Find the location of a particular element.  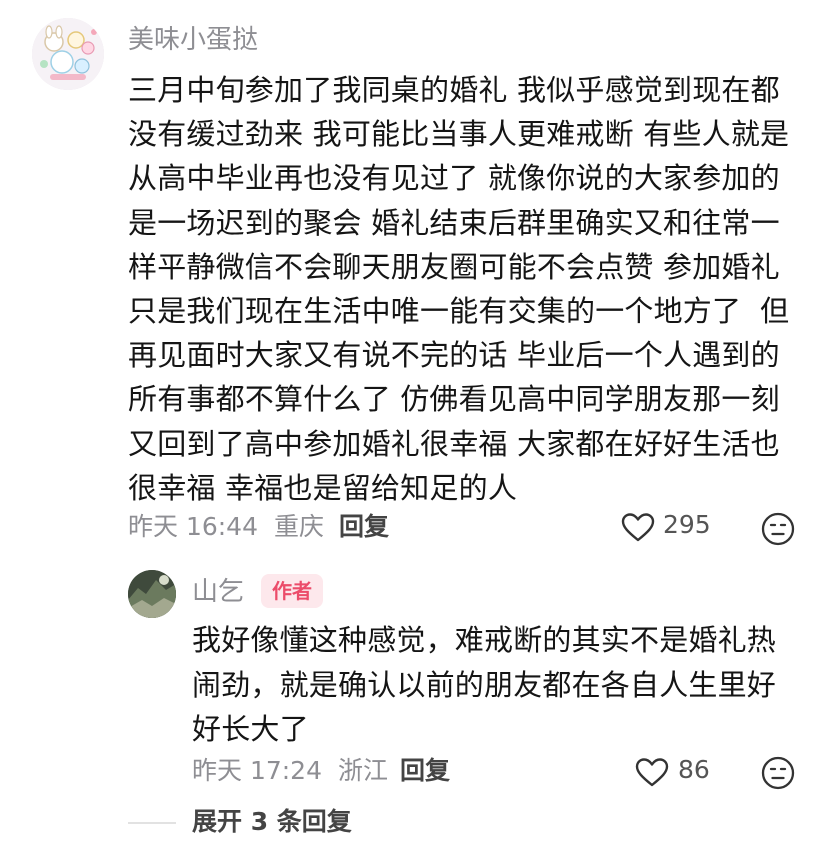

comment-meta: 昨天 16:44 重庆 is located at coordinates (226, 527).